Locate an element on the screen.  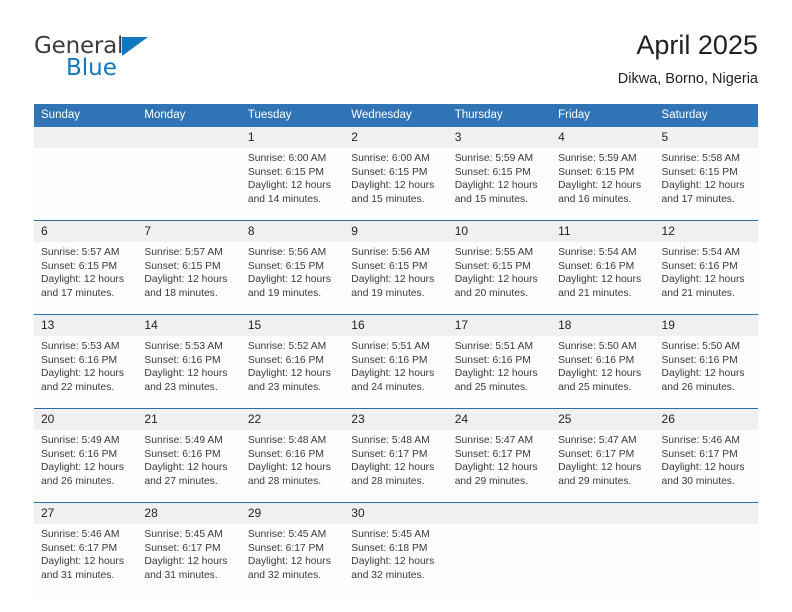
day-number-cell: 25 is located at coordinates (603, 419).